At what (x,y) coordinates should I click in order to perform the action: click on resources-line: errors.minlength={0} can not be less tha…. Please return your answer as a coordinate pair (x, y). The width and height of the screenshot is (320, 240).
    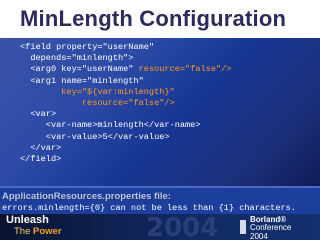
    Looking at the image, I should click on (149, 208).